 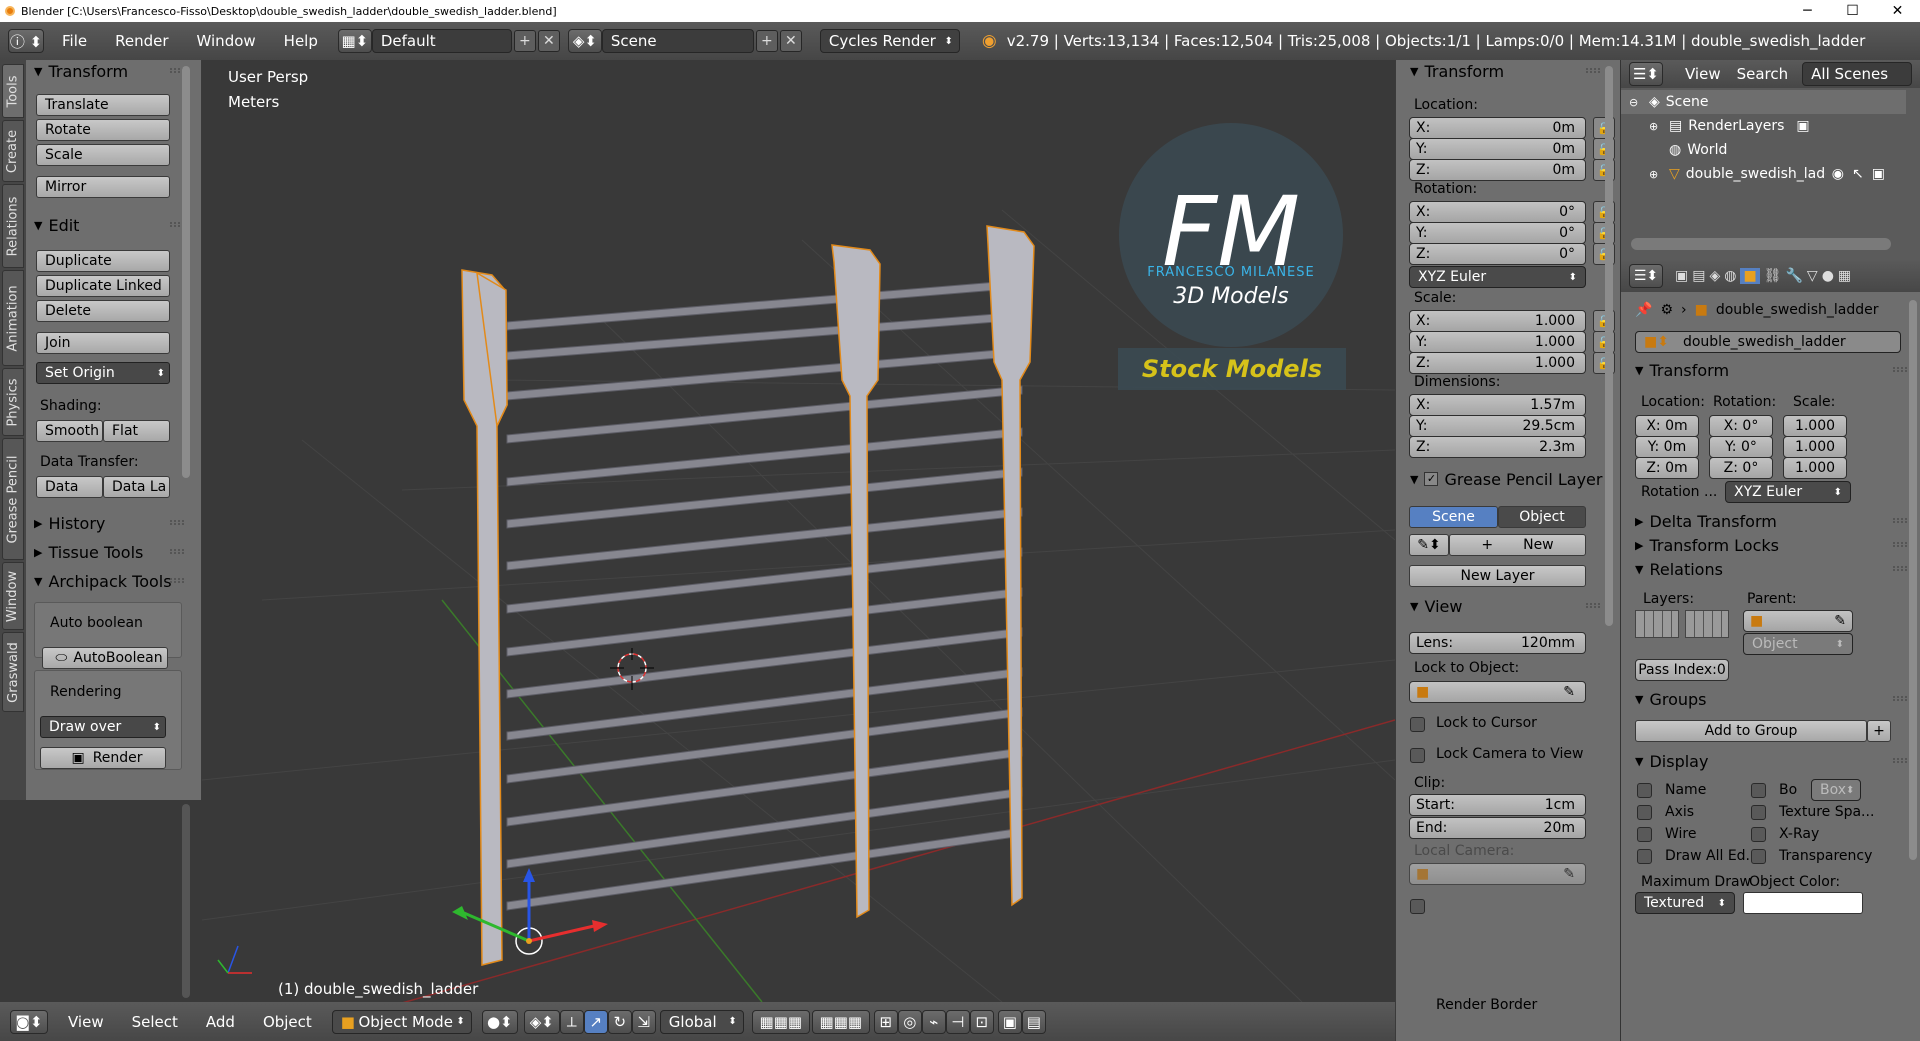 I want to click on rotate-manipulator-icon: ↻, so click(x=619, y=1021).